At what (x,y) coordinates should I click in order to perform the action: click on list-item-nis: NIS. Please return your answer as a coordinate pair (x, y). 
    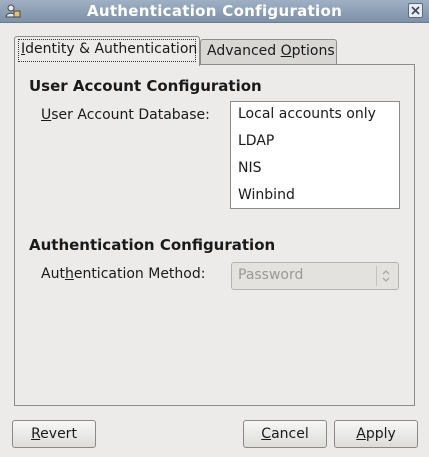
    Looking at the image, I should click on (250, 168).